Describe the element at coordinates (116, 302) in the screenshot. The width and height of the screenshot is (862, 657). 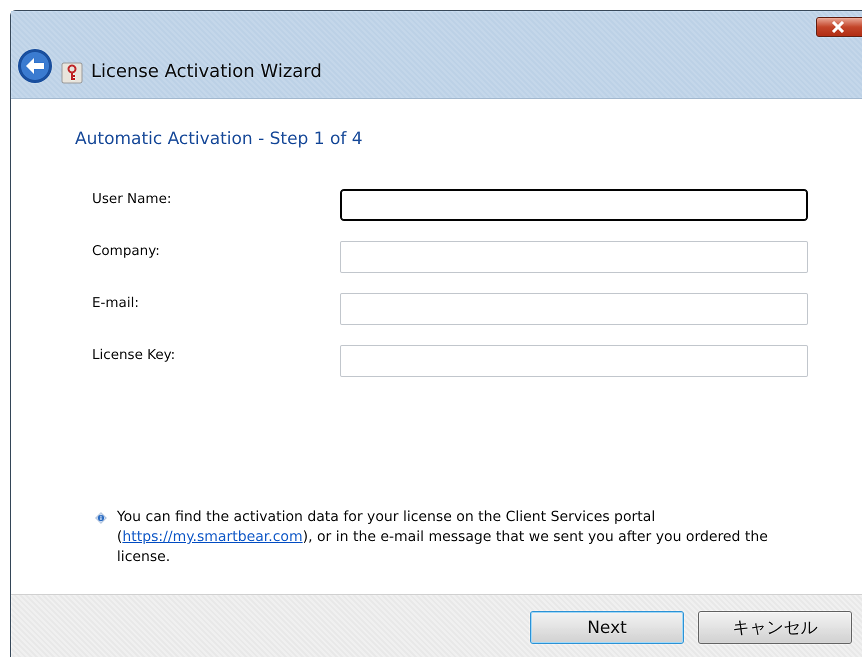
I see `field-label: E-mail:` at that location.